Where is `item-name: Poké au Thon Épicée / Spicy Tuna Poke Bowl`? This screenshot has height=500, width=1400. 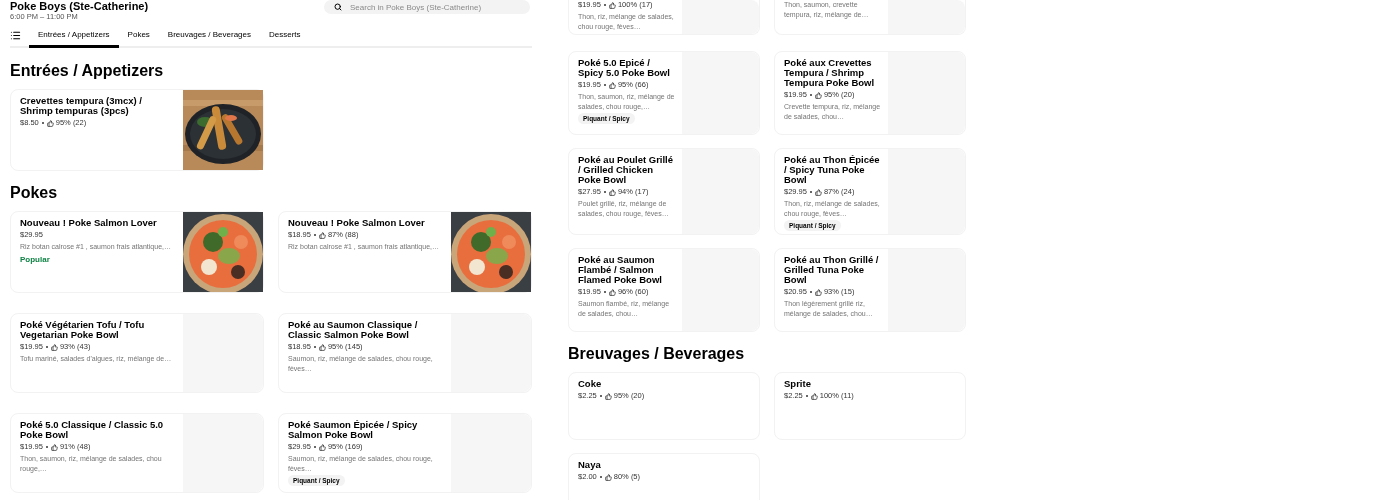 item-name: Poké au Thon Épicée / Spicy Tuna Poke Bowl is located at coordinates (832, 170).